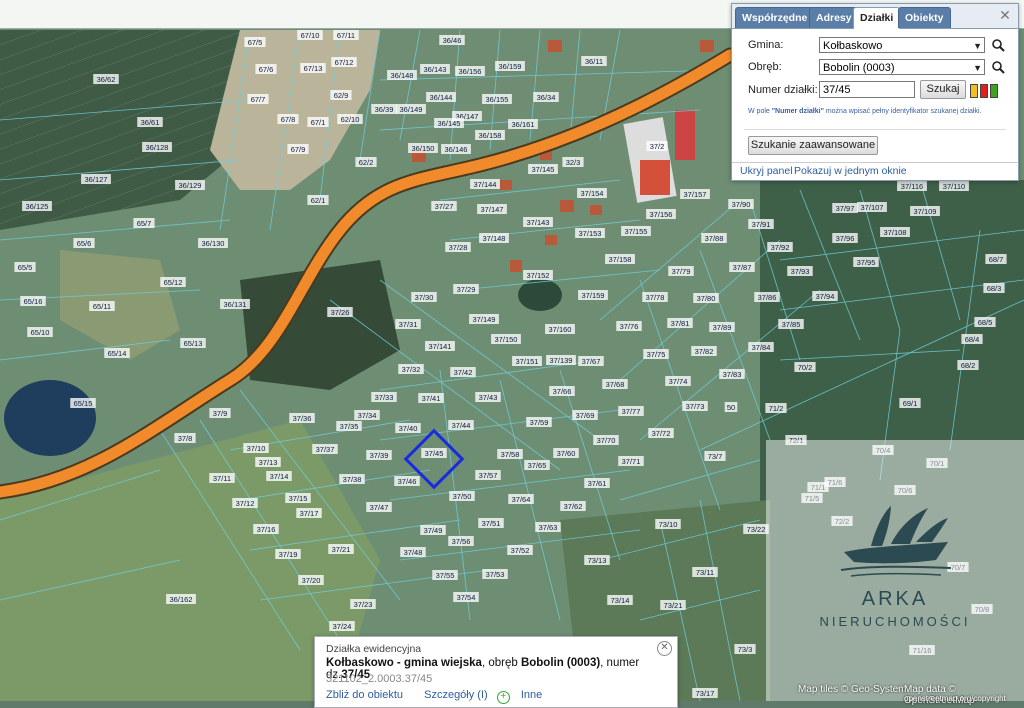 The image size is (1024, 708). What do you see at coordinates (902, 45) in the screenshot?
I see `gmina-select: Kołbaskowo ▼` at bounding box center [902, 45].